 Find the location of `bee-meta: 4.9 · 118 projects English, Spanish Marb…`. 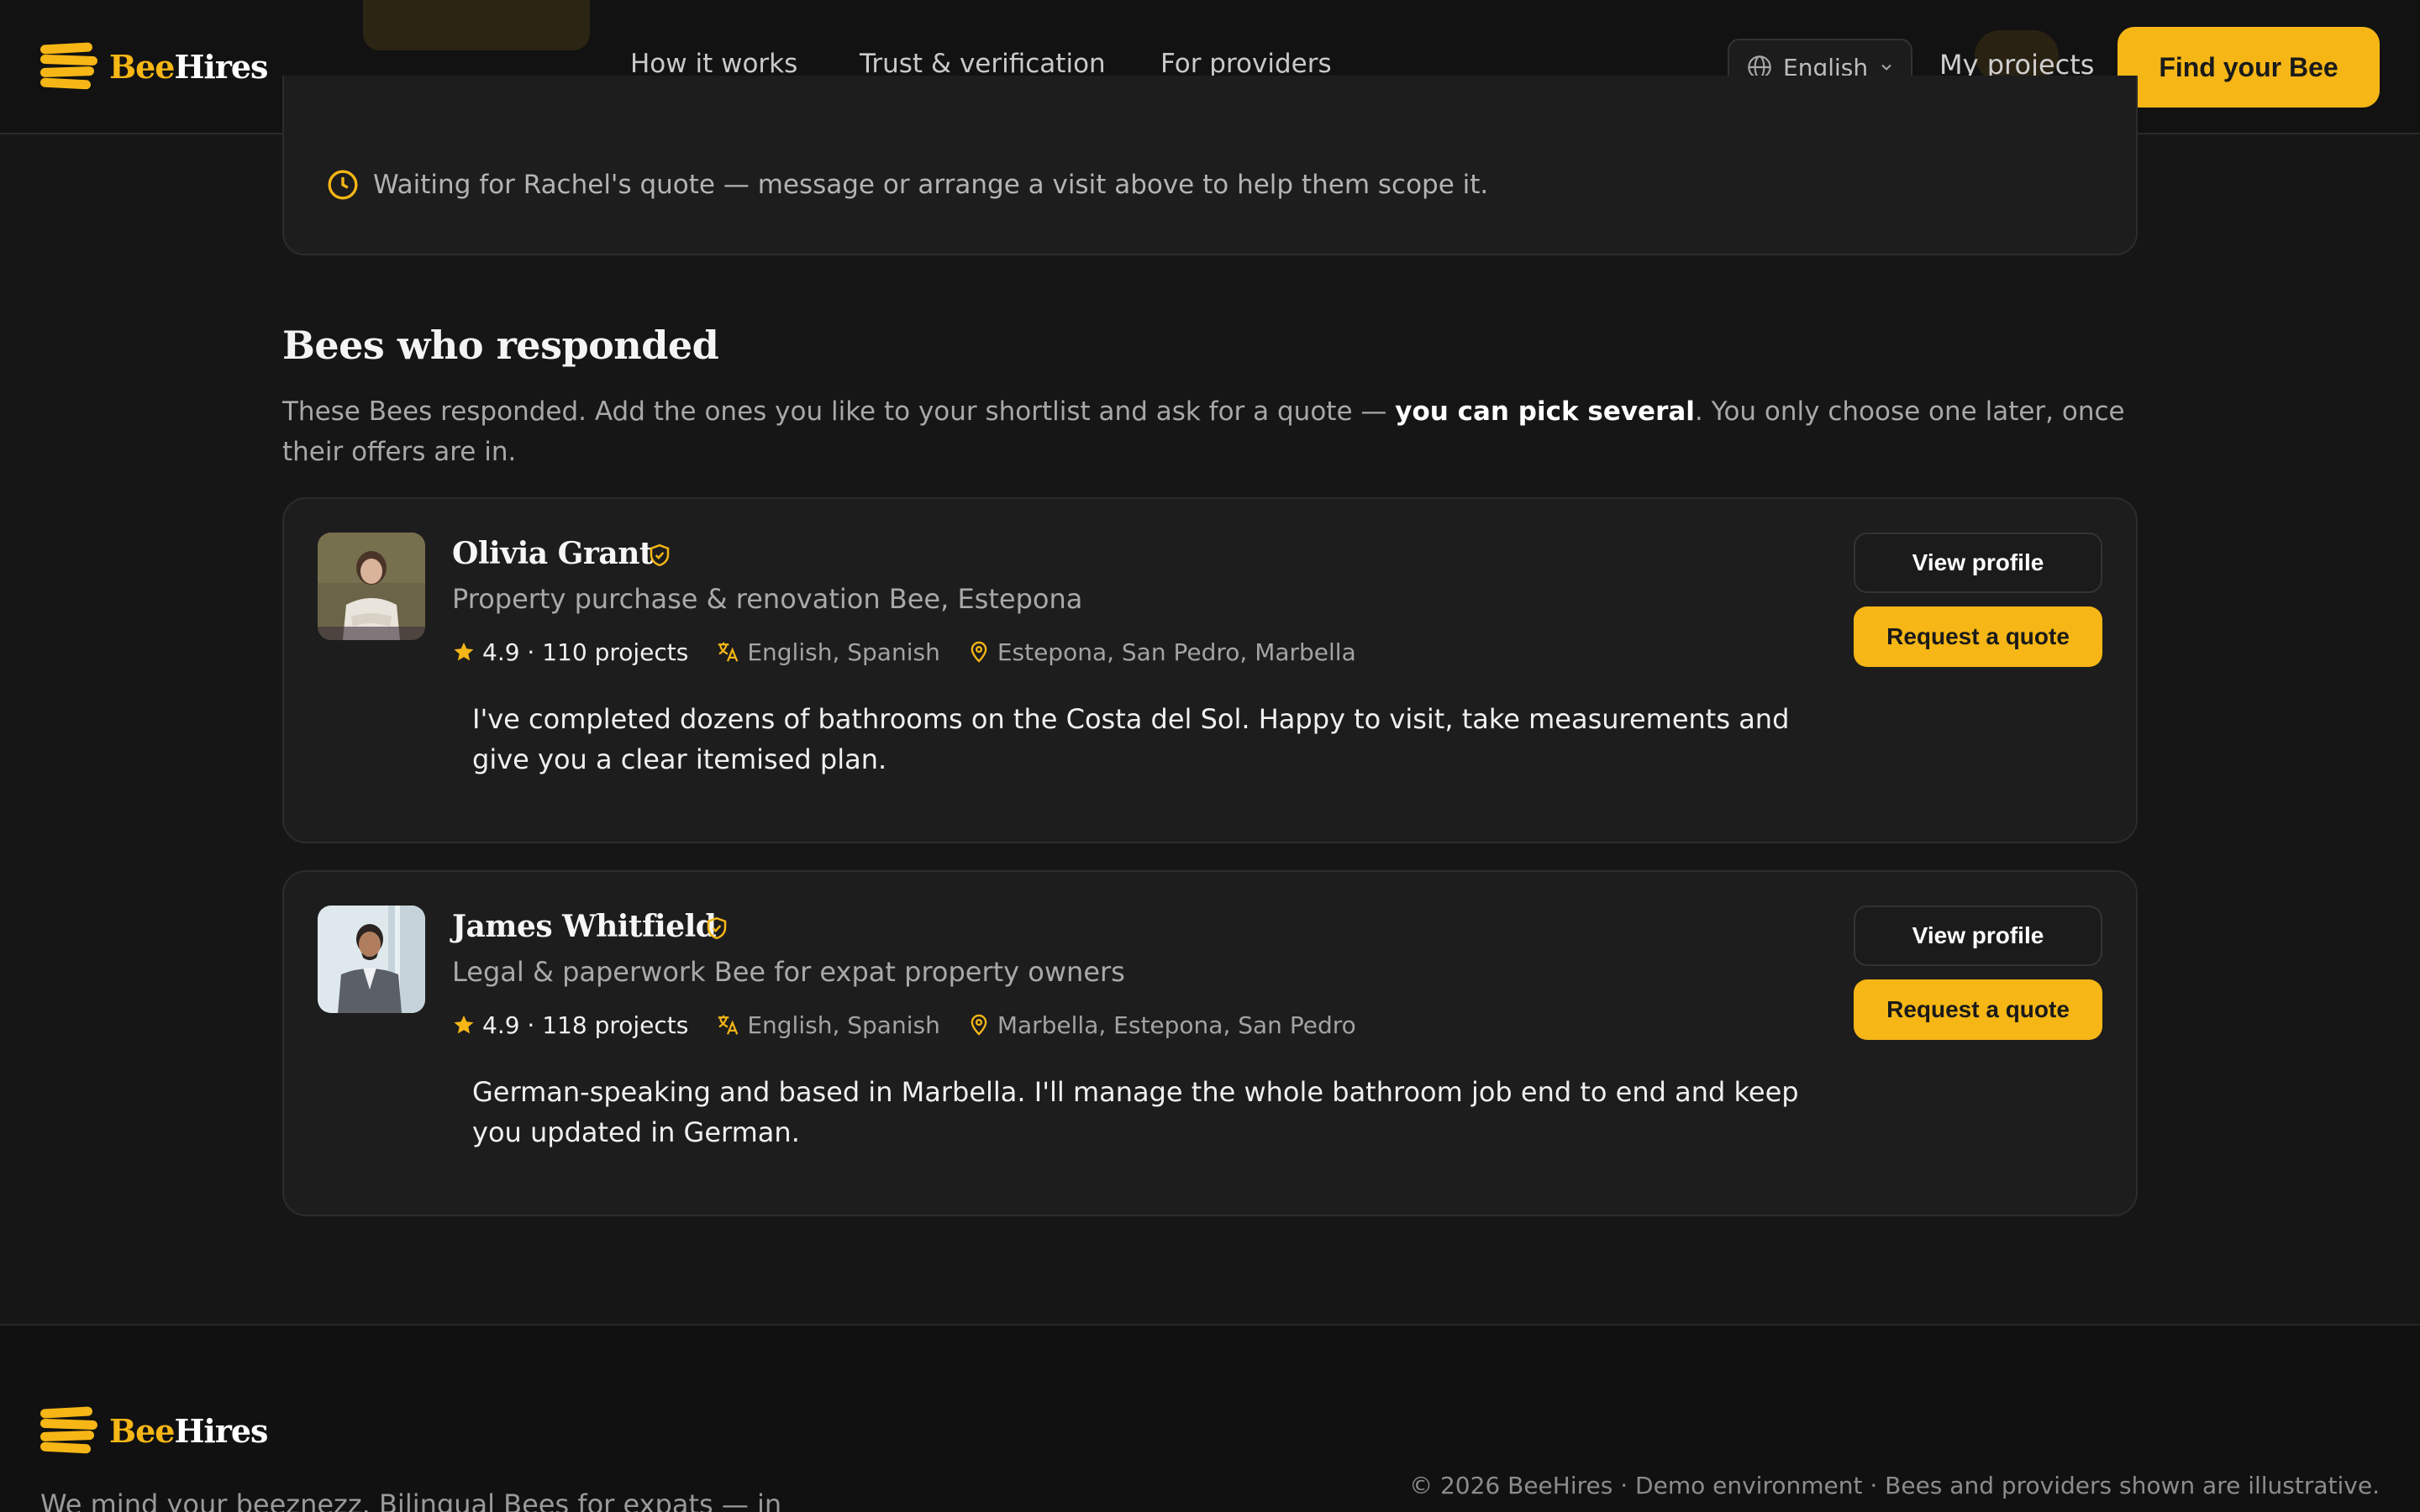

bee-meta: 4.9 · 118 projects English, Spanish Marb… is located at coordinates (904, 1025).